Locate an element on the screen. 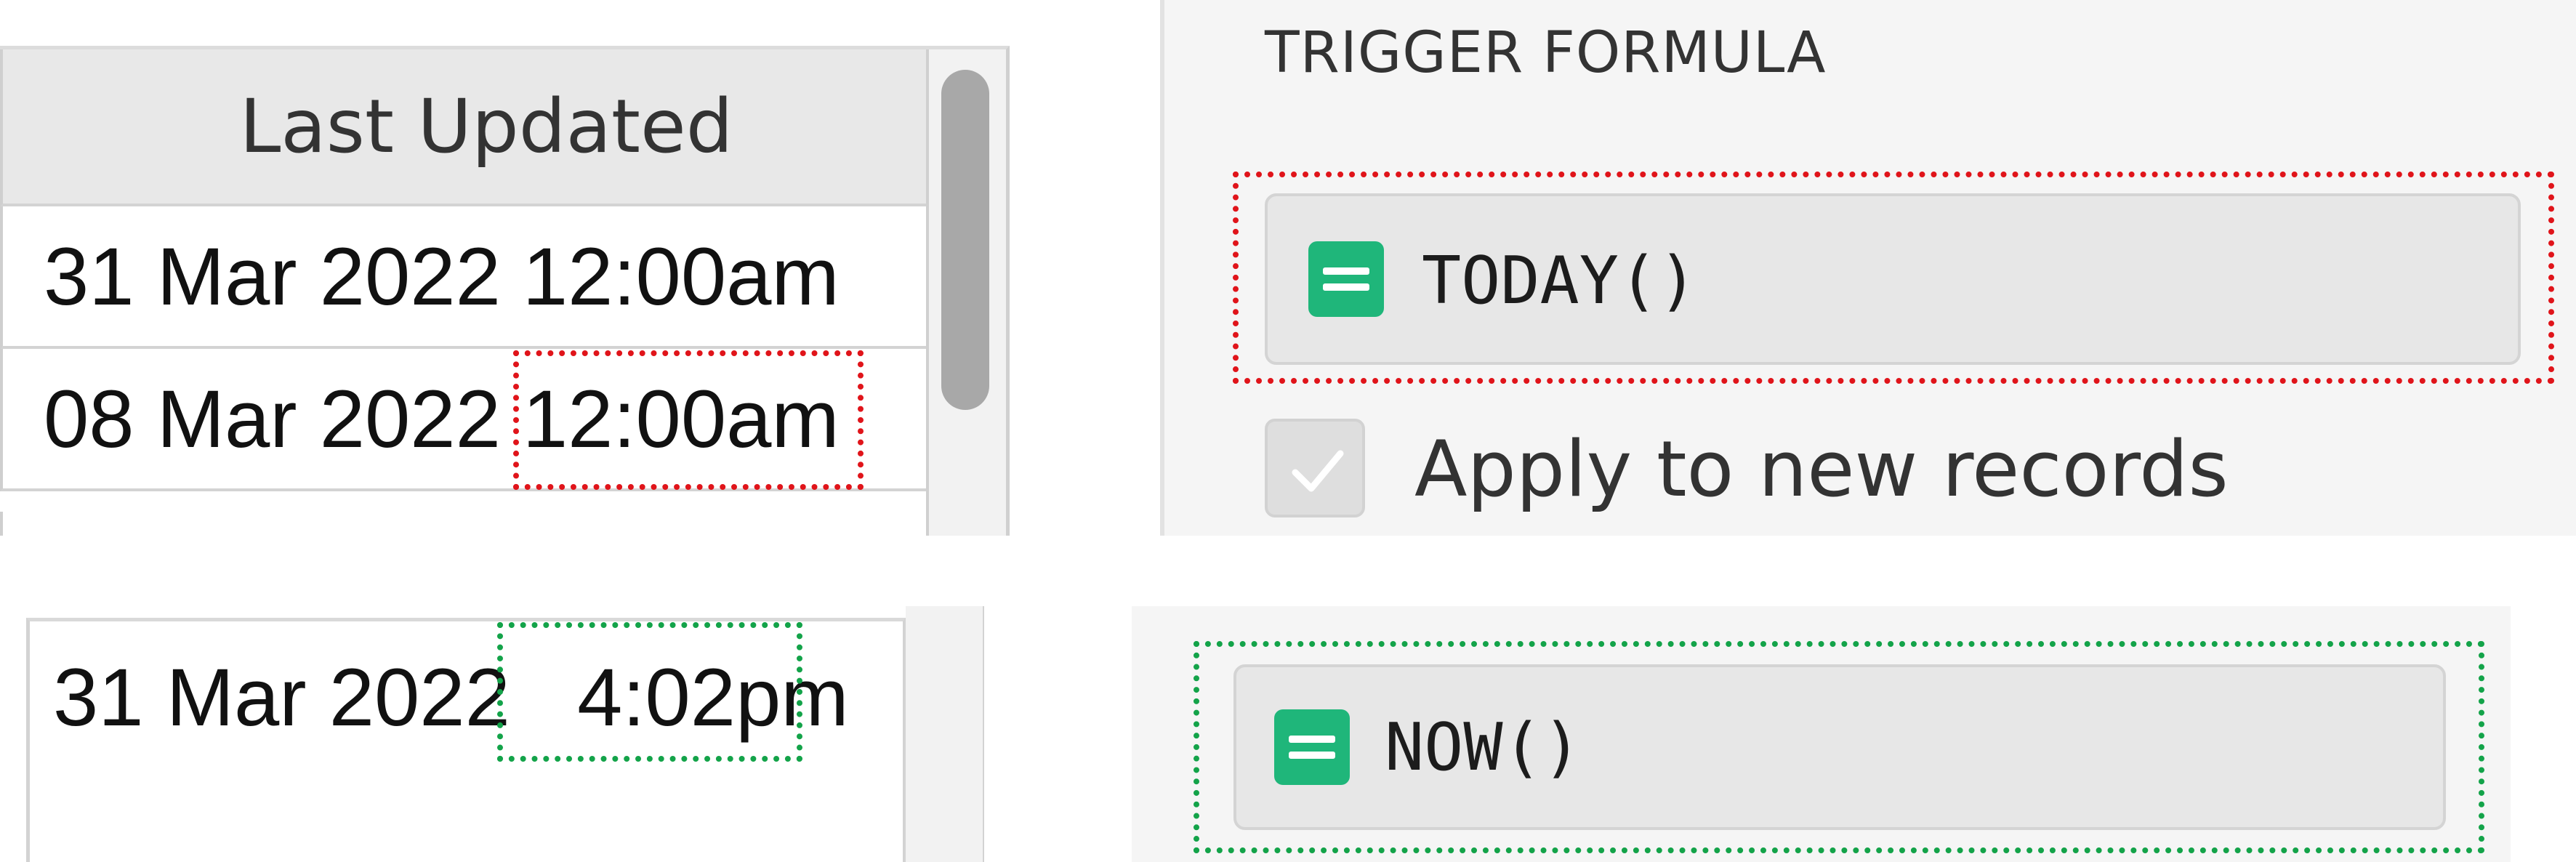  row-date: 08 Mar 2022 is located at coordinates (272, 418).